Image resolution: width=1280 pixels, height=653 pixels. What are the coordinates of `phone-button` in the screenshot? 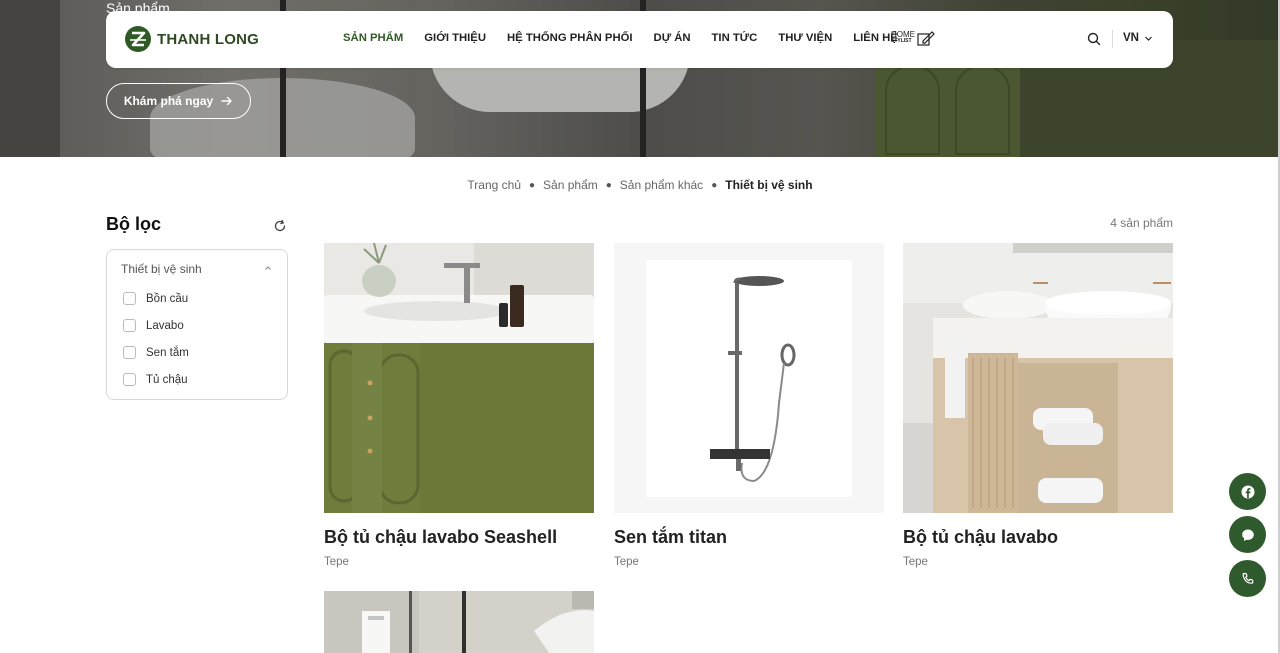 It's located at (1247, 578).